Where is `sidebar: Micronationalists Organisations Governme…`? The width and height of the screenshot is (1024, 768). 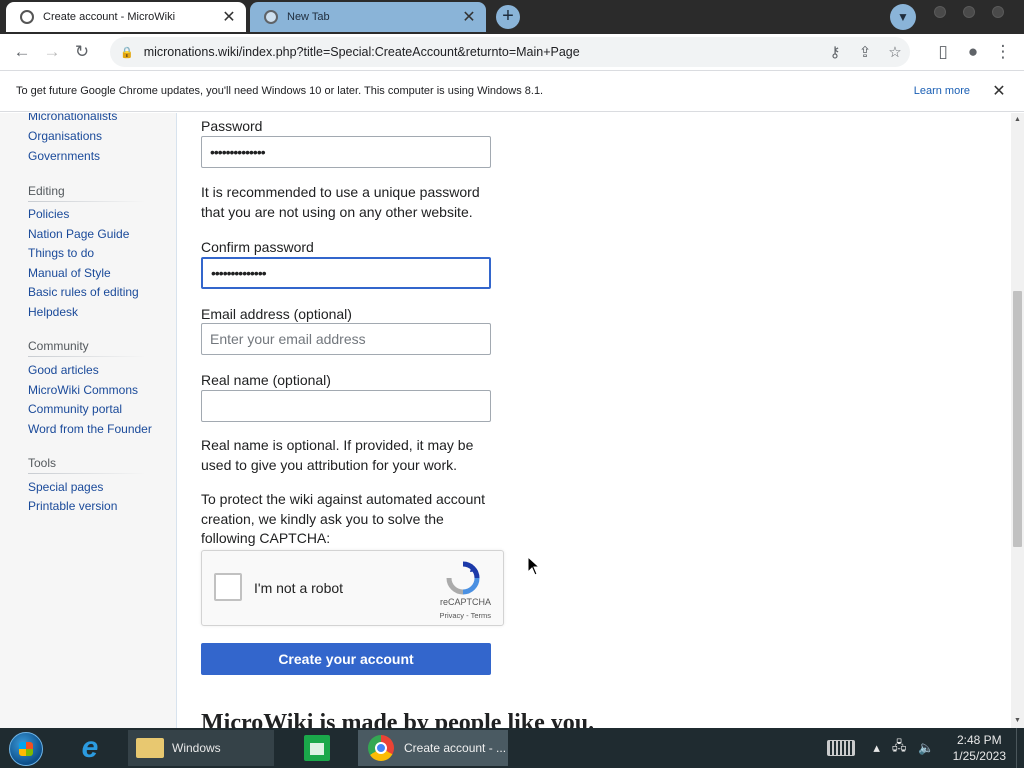
sidebar: Micronationalists Organisations Governme… is located at coordinates (88, 420).